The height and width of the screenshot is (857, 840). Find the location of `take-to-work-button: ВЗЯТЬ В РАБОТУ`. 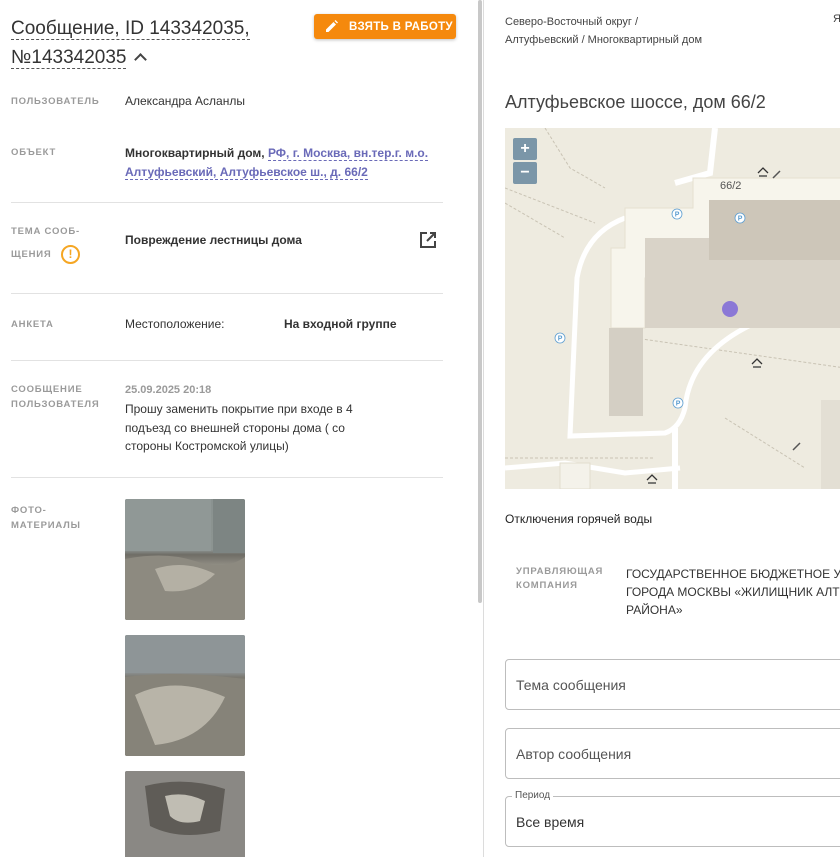

take-to-work-button: ВЗЯТЬ В РАБОТУ is located at coordinates (385, 26).